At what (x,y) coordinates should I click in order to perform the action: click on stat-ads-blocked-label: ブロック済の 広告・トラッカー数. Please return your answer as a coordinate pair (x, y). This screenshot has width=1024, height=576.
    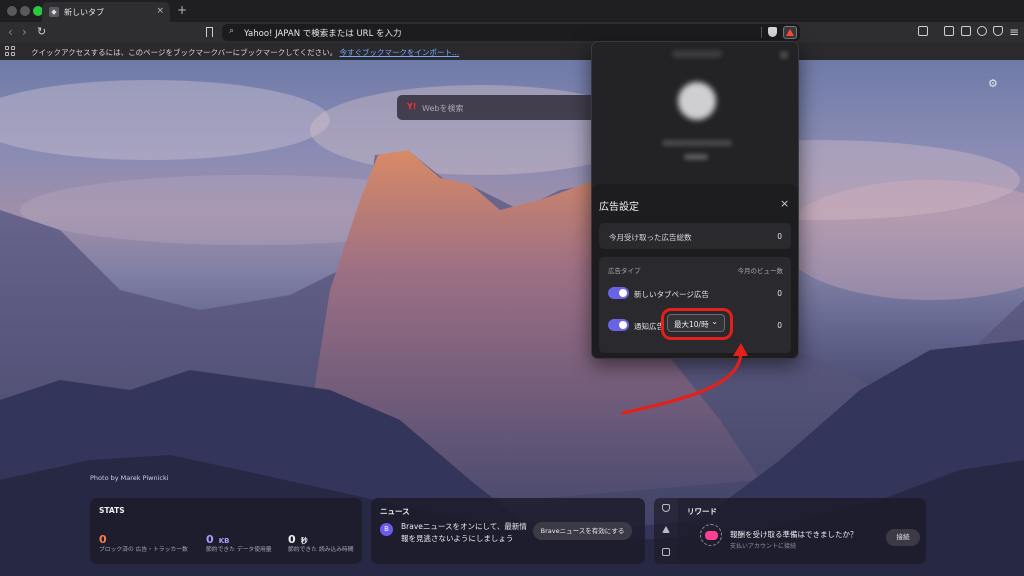
    Looking at the image, I should click on (143, 550).